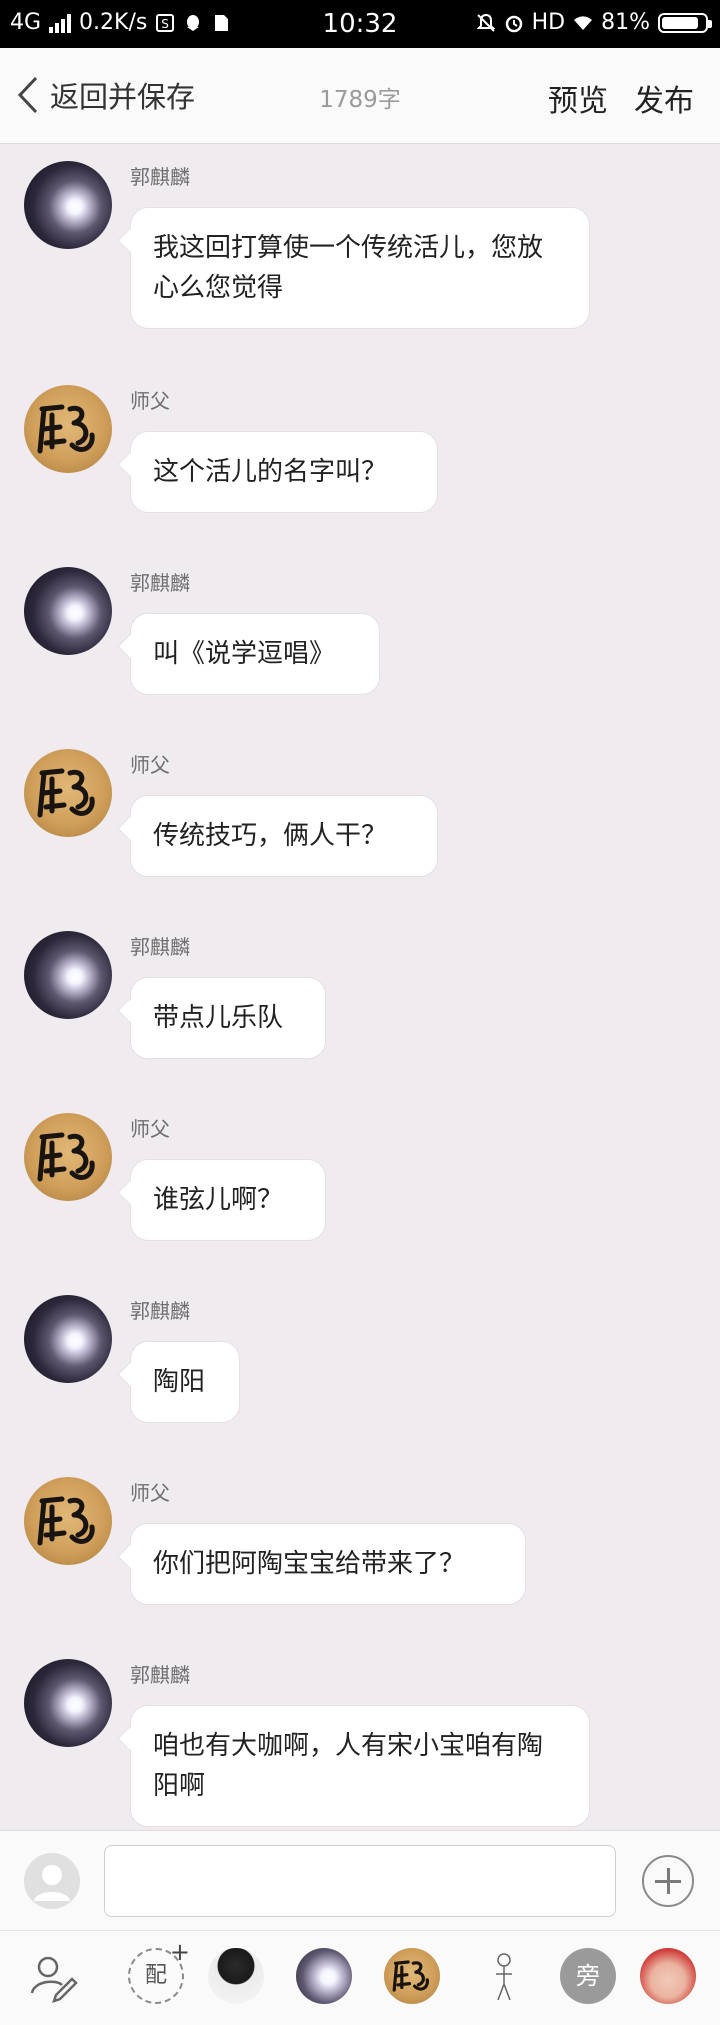 This screenshot has width=720, height=2025. I want to click on message-bubble: 传统技巧，俩人干？, so click(284, 836).